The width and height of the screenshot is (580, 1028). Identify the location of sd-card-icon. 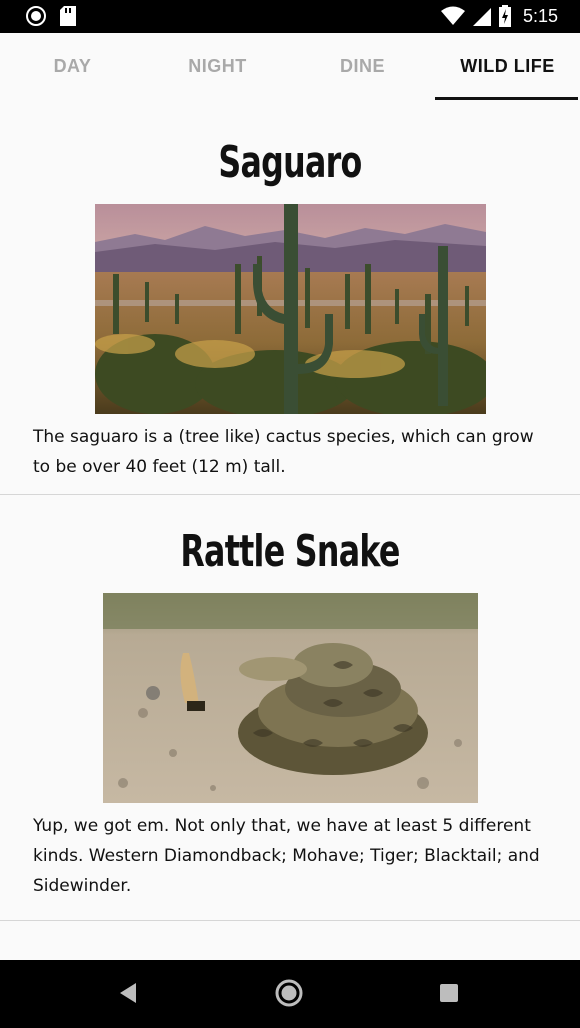
(68, 16).